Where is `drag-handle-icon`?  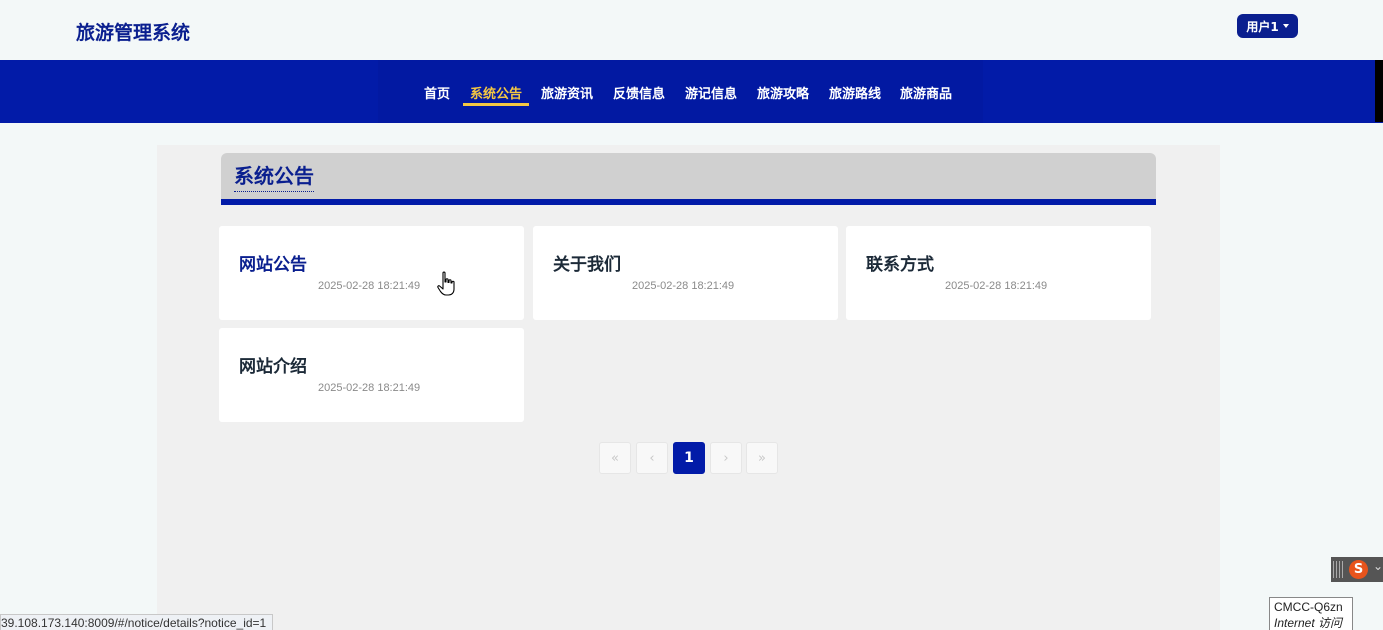 drag-handle-icon is located at coordinates (1339, 569).